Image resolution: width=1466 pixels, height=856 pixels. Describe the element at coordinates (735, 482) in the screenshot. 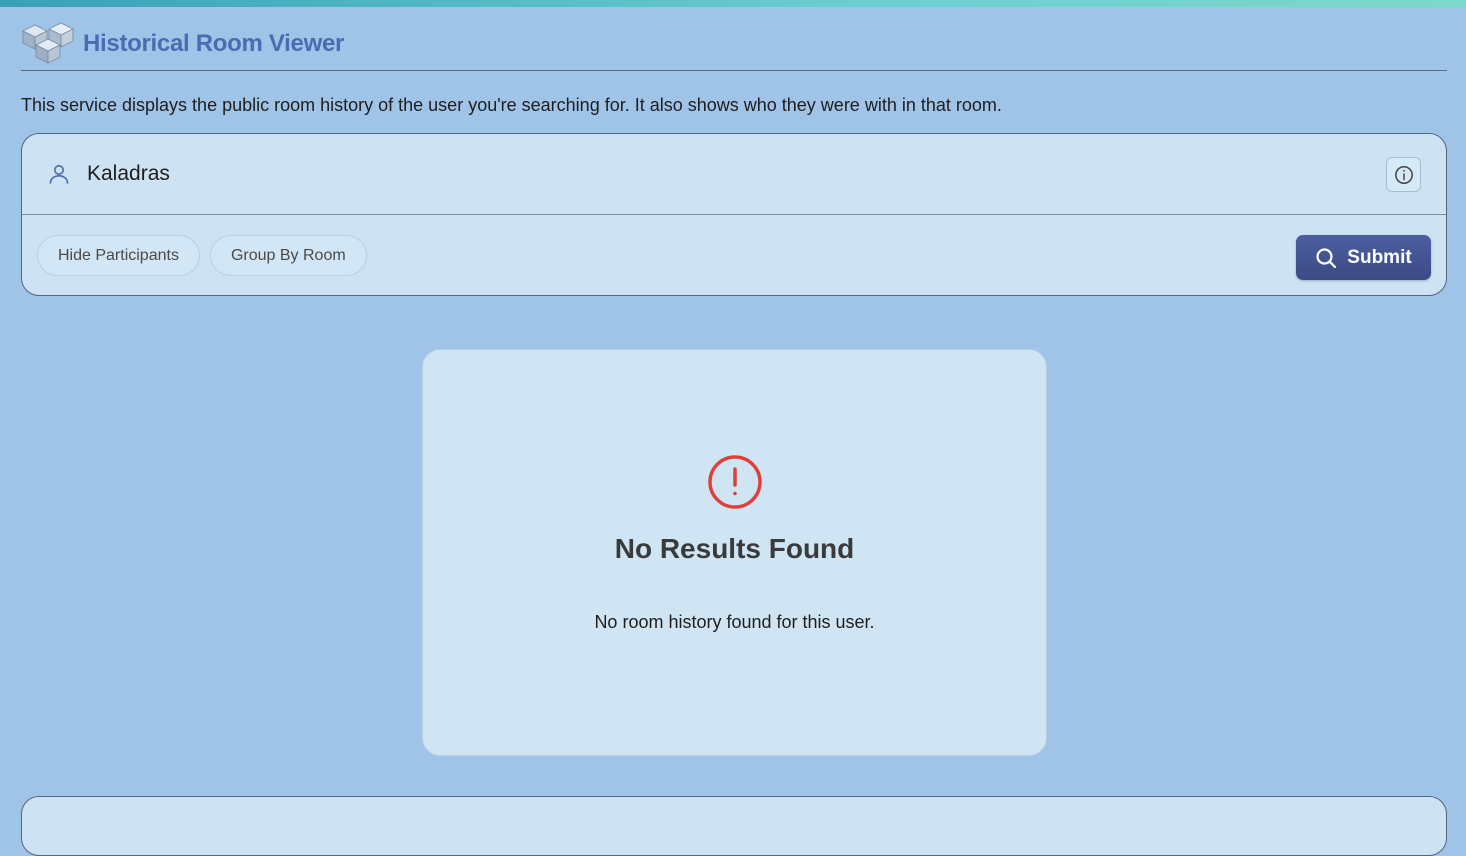

I see `alert-circle-icon` at that location.